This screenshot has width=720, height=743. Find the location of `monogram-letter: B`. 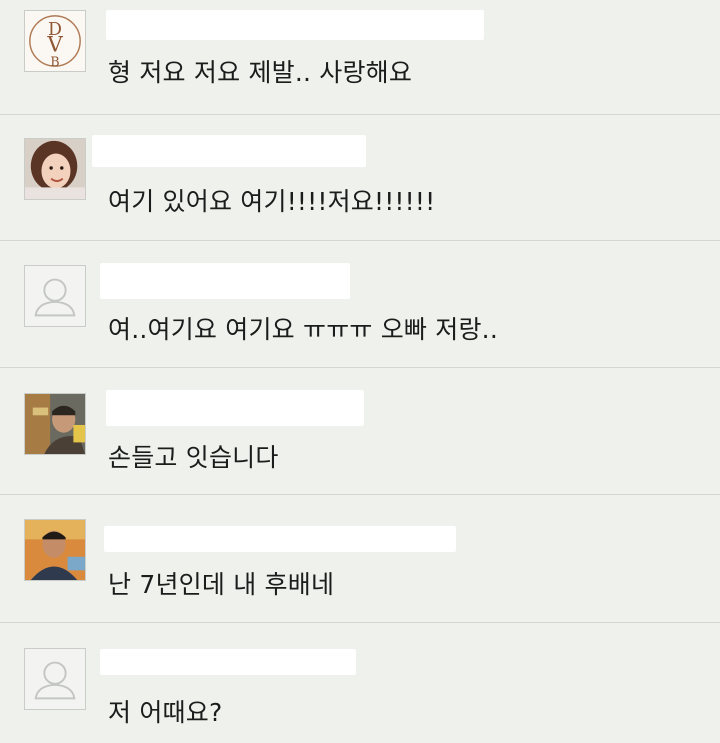

monogram-letter: B is located at coordinates (54, 61).